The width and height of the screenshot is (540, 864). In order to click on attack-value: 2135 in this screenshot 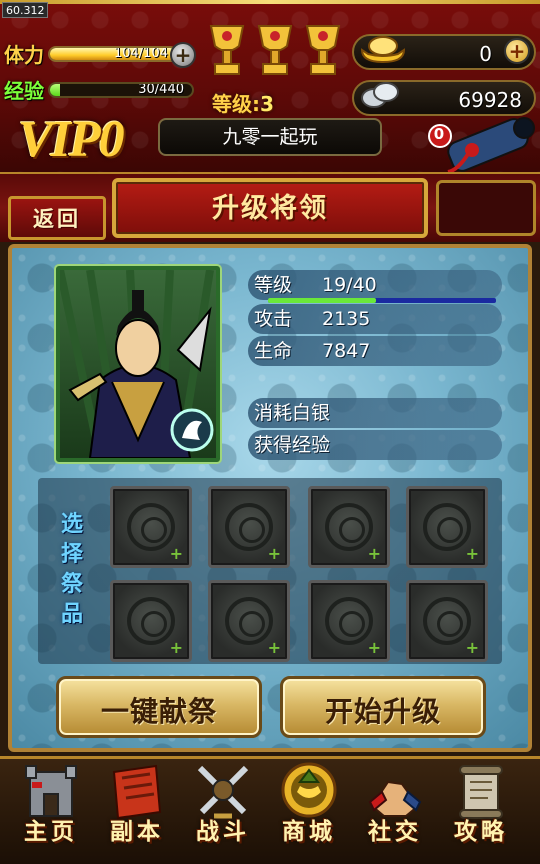, I will do `click(346, 319)`.